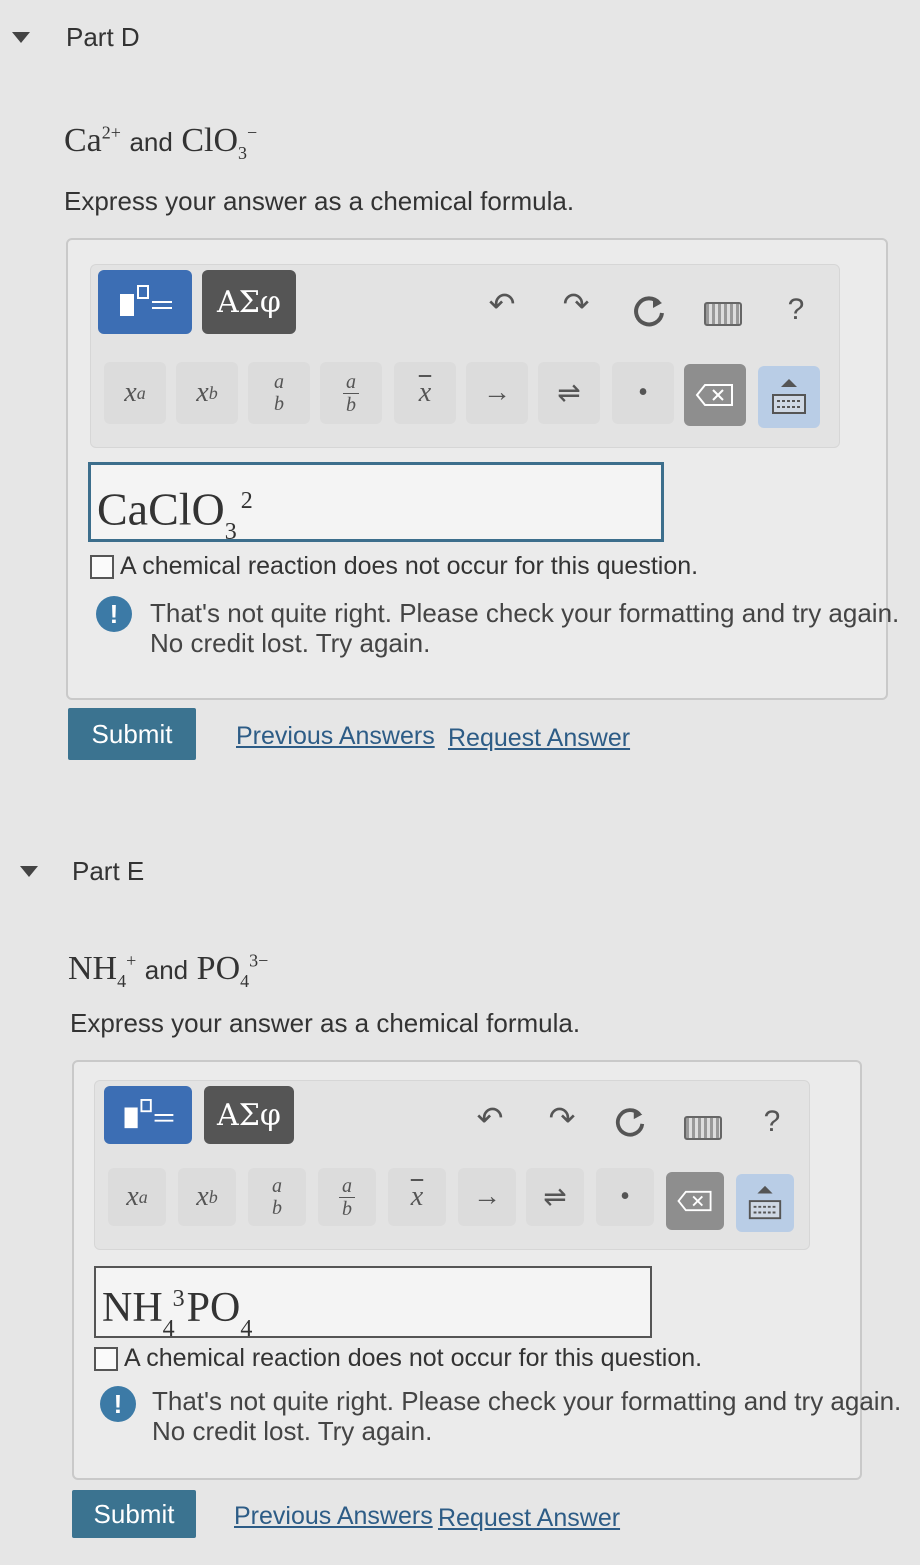 Image resolution: width=920 pixels, height=1565 pixels. I want to click on part-e-previous-answers-link: Previous Answers, so click(333, 1516).